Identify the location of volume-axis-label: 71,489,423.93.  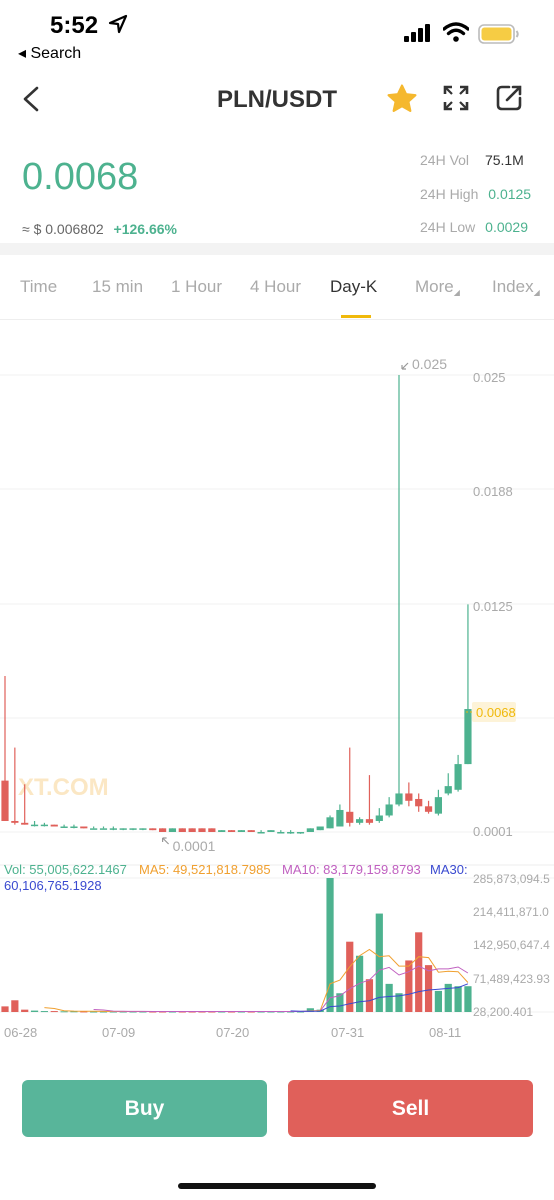
(511, 979).